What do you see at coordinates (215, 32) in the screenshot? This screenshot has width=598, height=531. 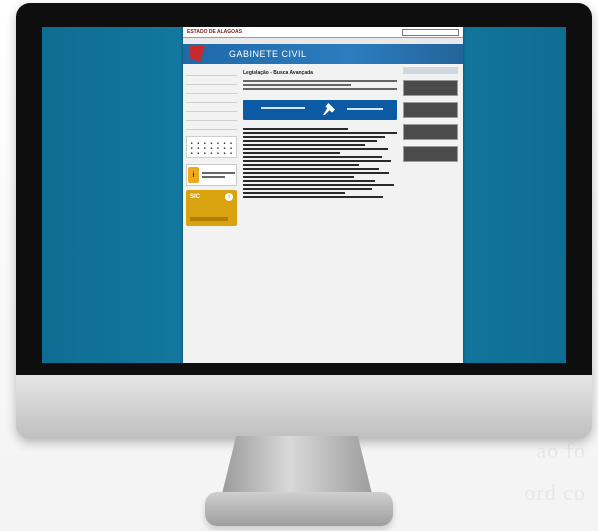 I see `state-name: ESTADO DE ALAGOAS` at bounding box center [215, 32].